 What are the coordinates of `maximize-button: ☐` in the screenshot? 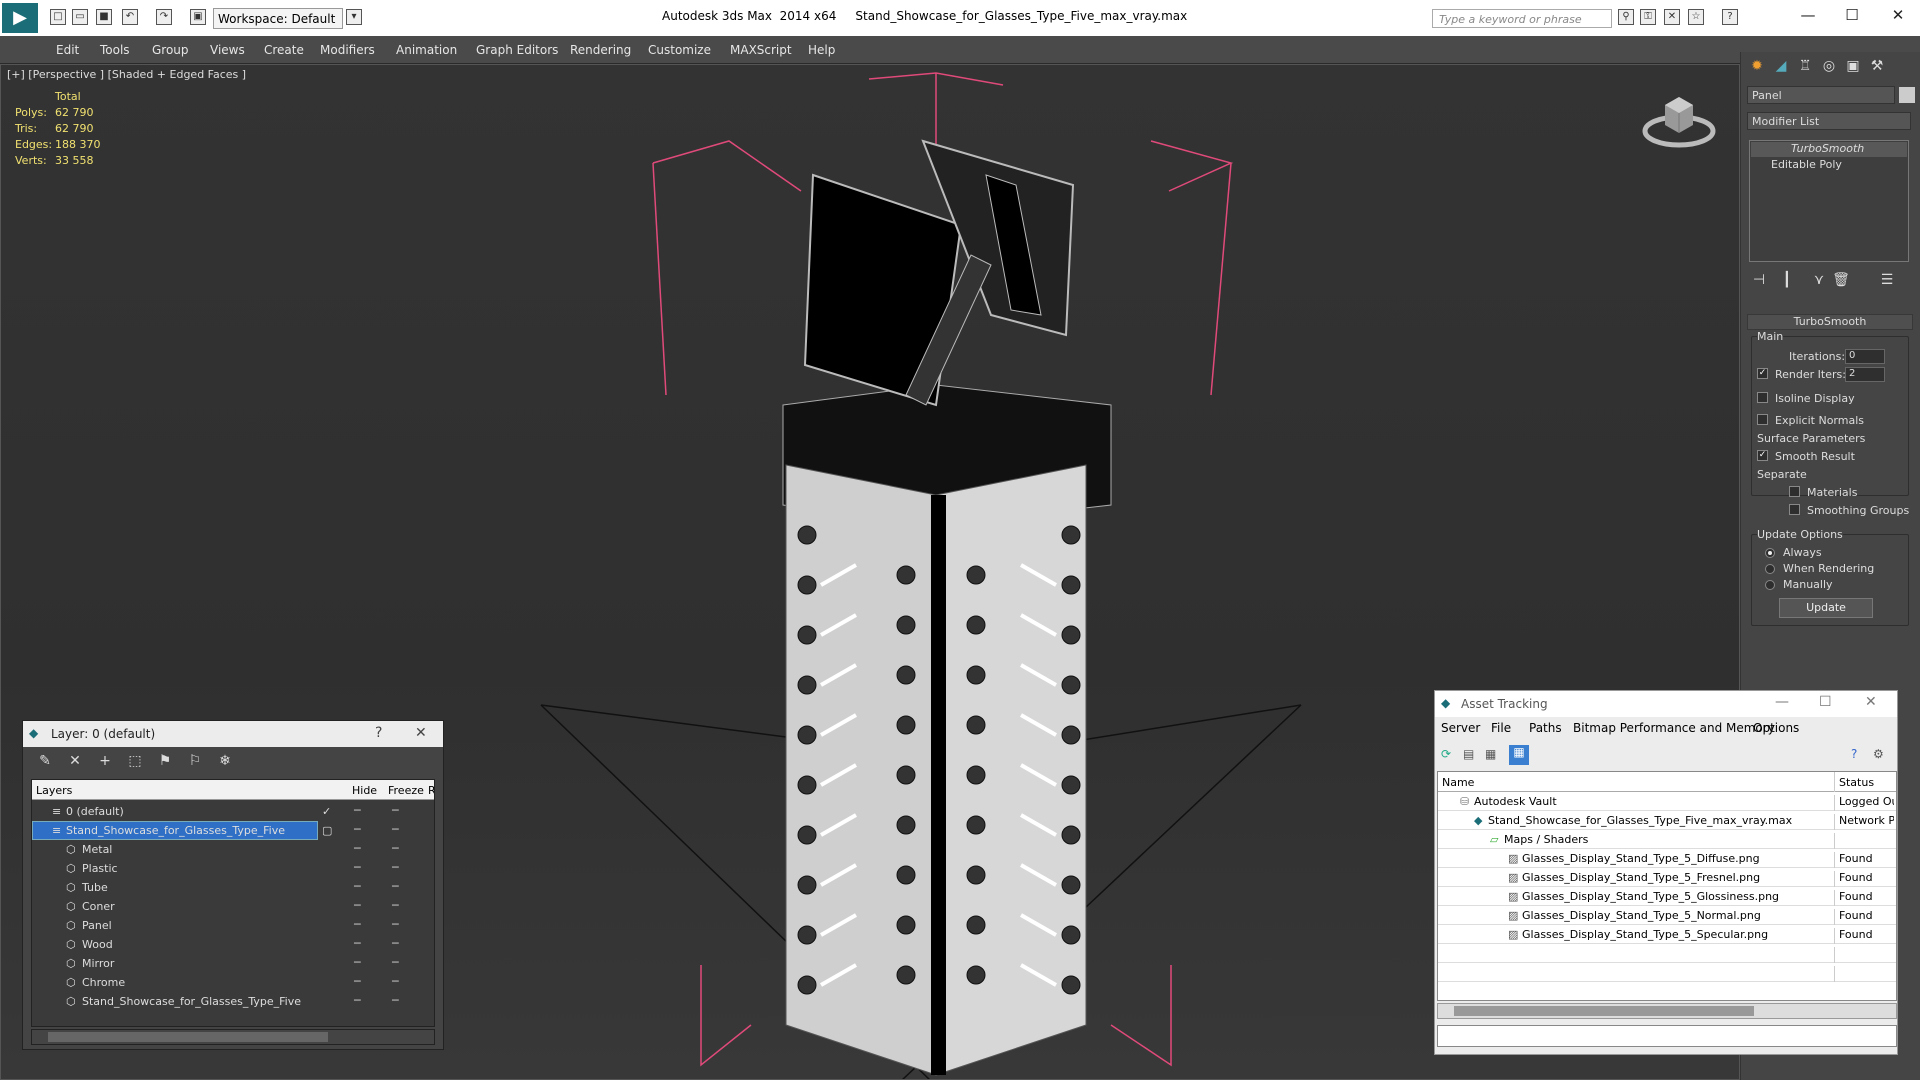 It's located at (1852, 17).